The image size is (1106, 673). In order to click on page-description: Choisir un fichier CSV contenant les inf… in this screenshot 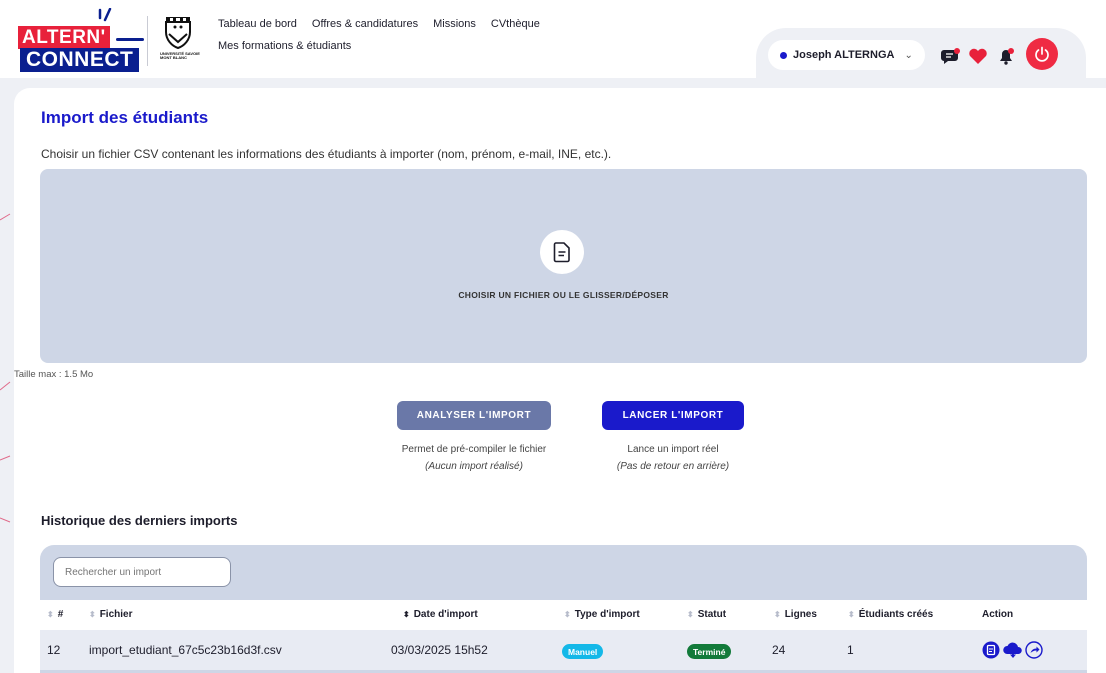, I will do `click(326, 154)`.